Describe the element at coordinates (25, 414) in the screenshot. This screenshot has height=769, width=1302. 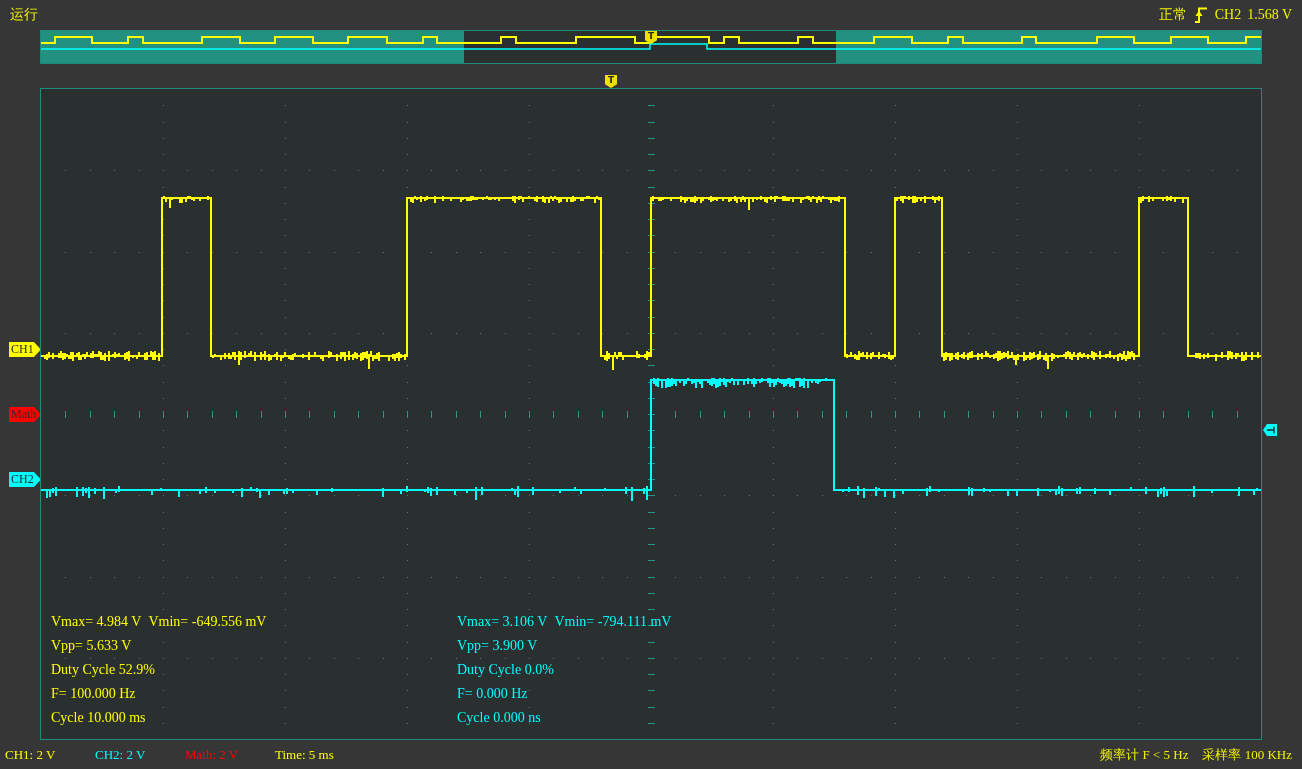
I see `channel-marker: Math` at that location.